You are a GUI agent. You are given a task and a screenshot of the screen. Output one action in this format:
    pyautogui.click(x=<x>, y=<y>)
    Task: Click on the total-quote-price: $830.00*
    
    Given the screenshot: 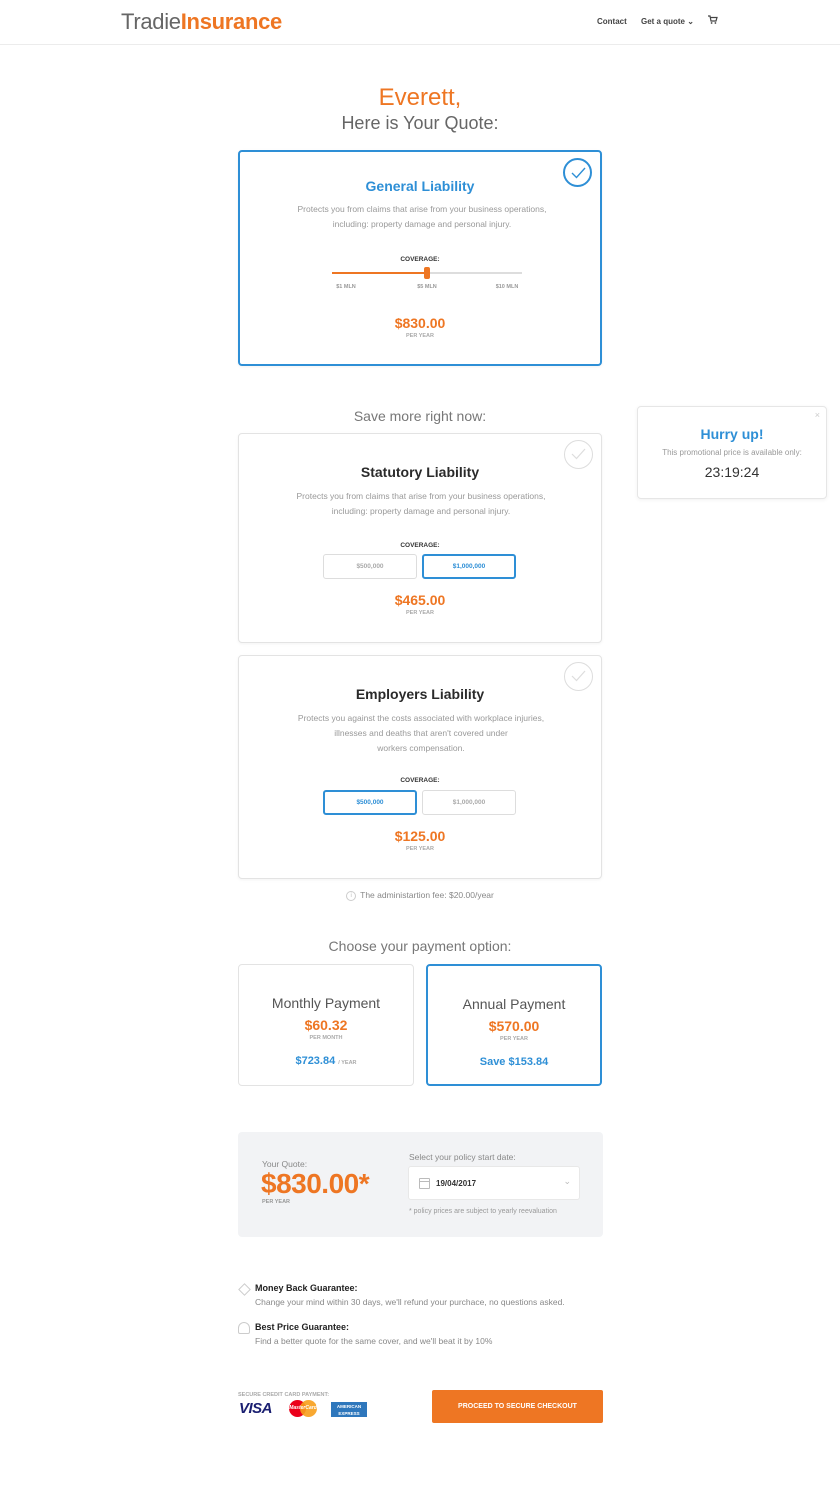 What is the action you would take?
    pyautogui.click(x=315, y=1183)
    